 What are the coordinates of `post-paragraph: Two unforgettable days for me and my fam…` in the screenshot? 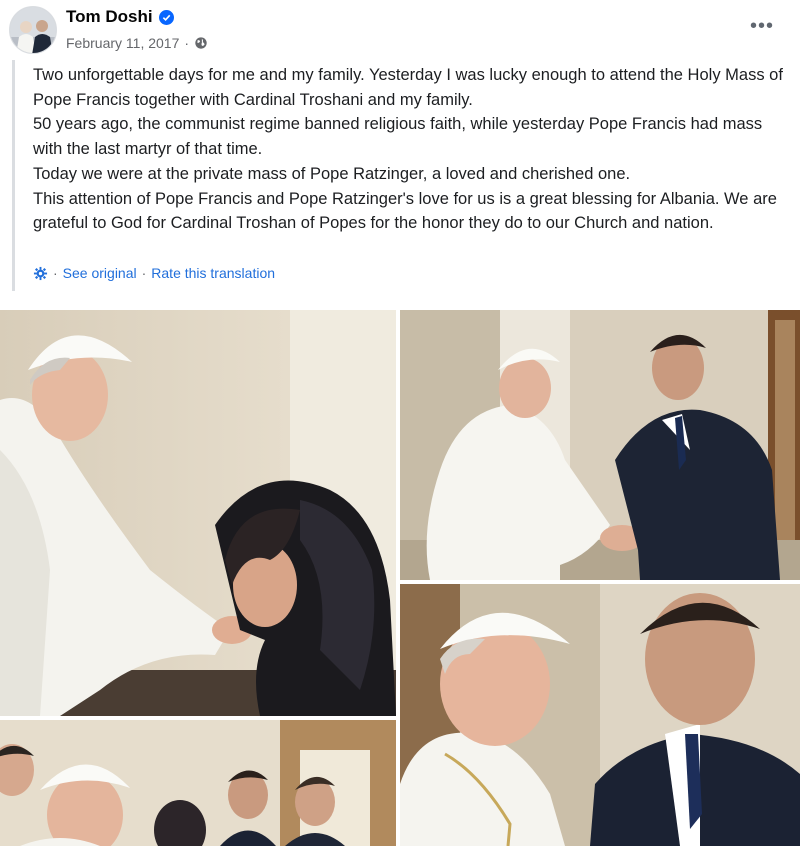 It's located at (408, 87).